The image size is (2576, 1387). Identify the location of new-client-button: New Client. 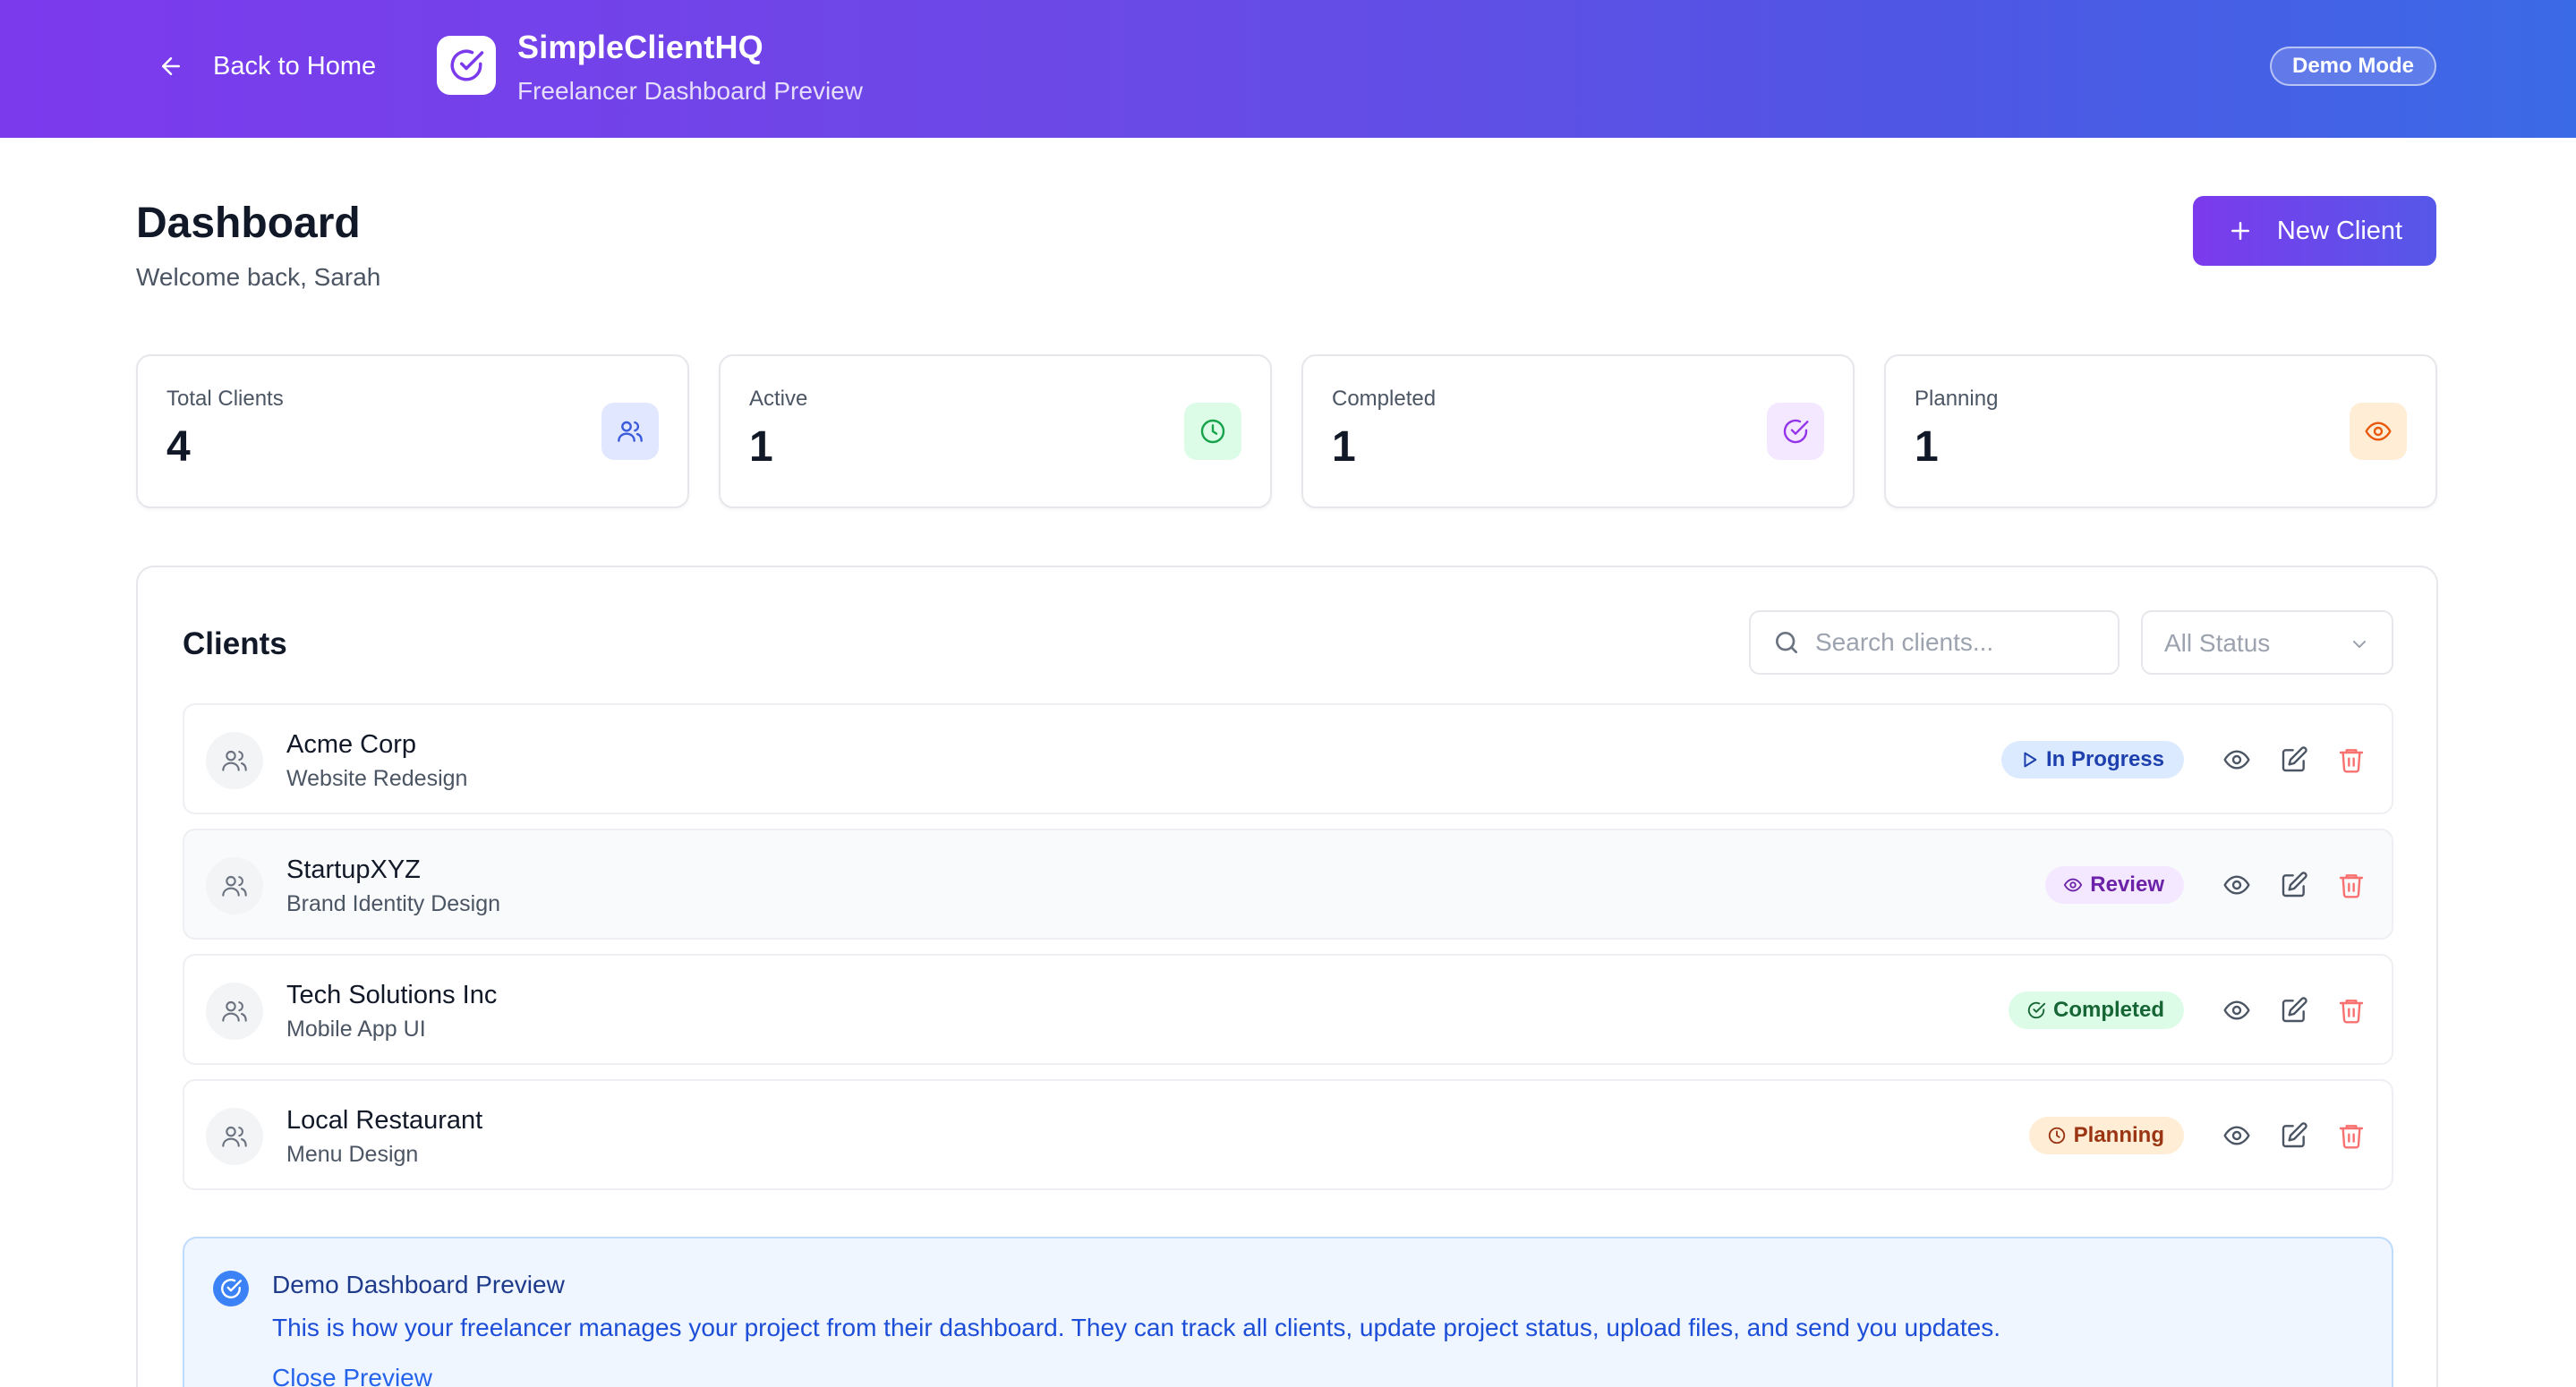
(2314, 231).